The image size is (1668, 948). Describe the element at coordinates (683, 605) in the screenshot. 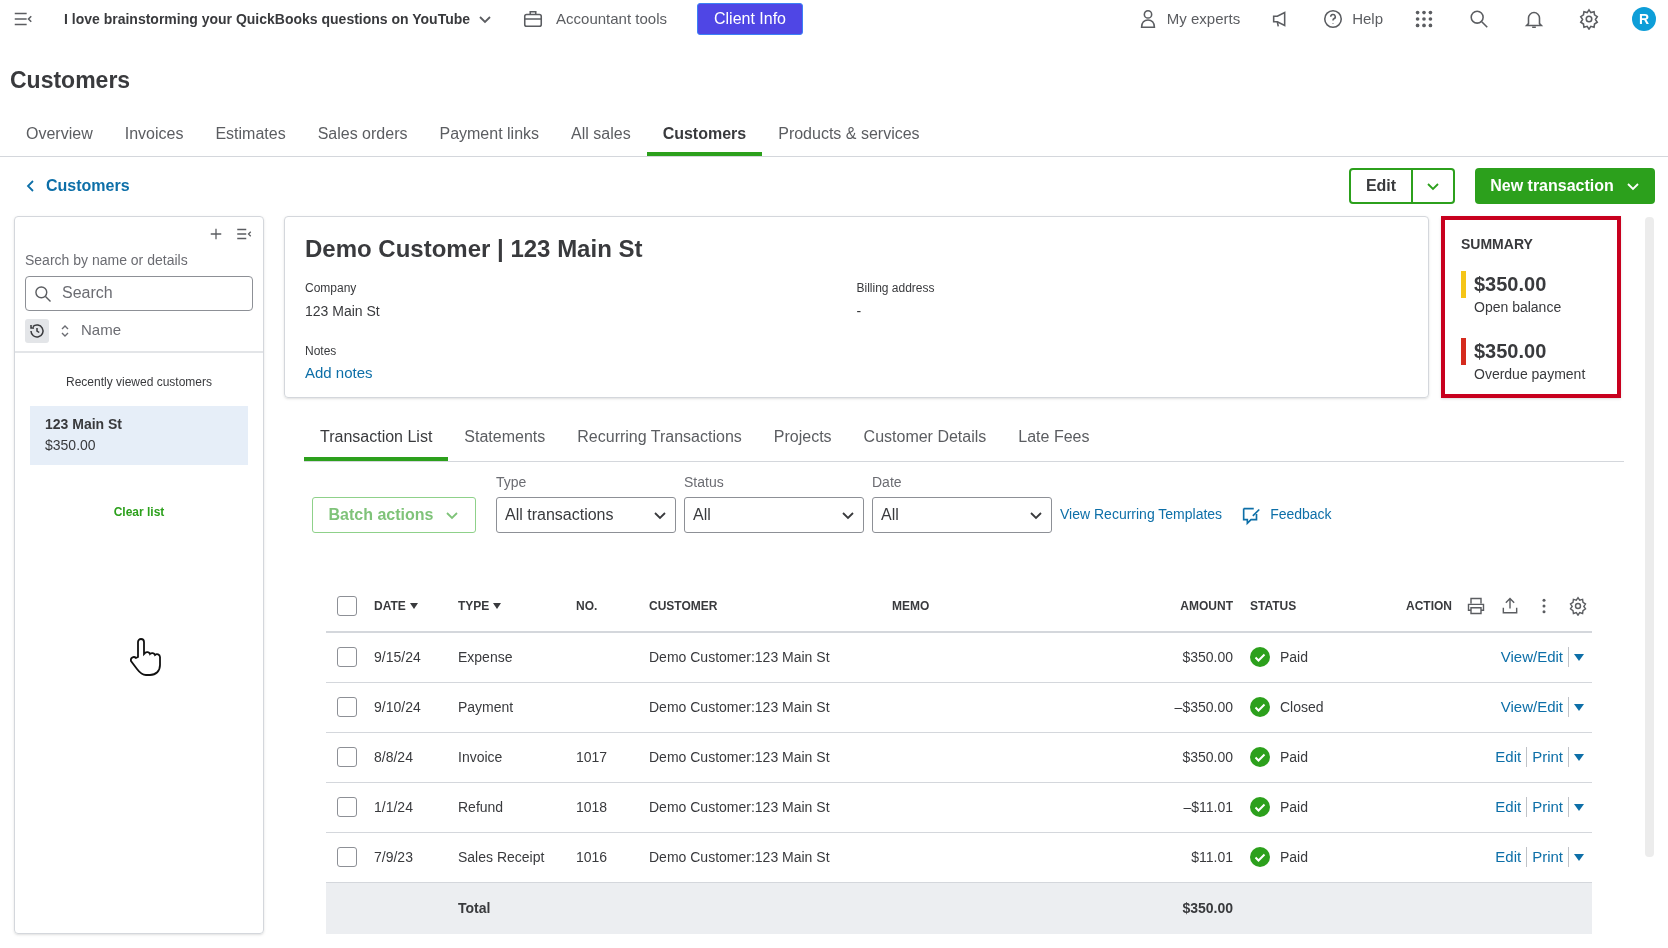

I see `column-header: CUSTOMER` at that location.